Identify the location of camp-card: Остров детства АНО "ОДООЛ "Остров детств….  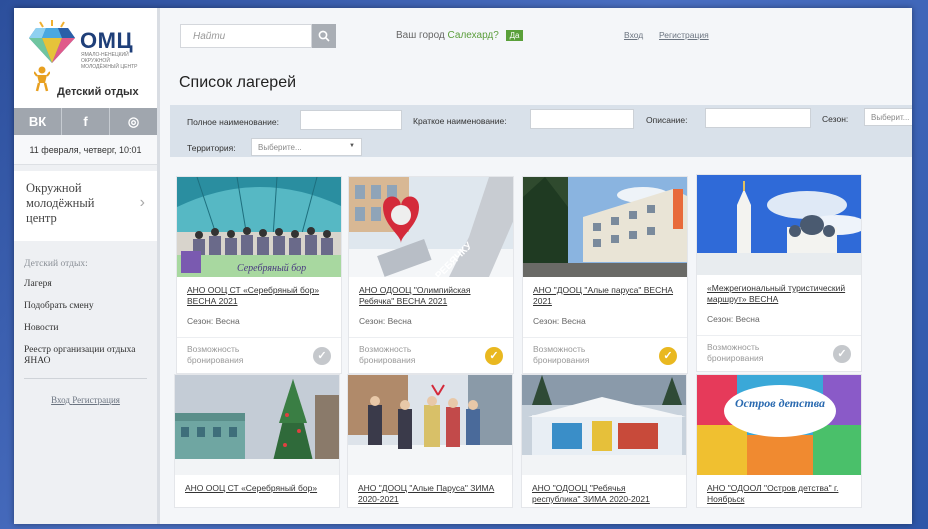
(779, 441).